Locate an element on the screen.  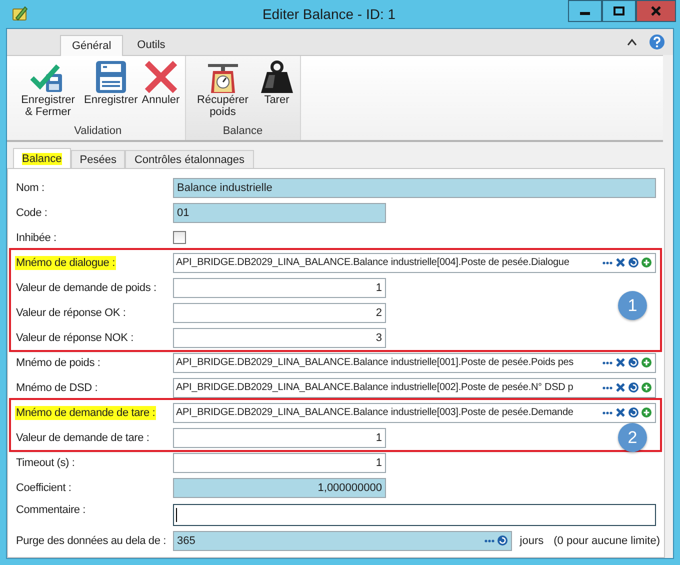
field-label: Inhibée : is located at coordinates (36, 237).